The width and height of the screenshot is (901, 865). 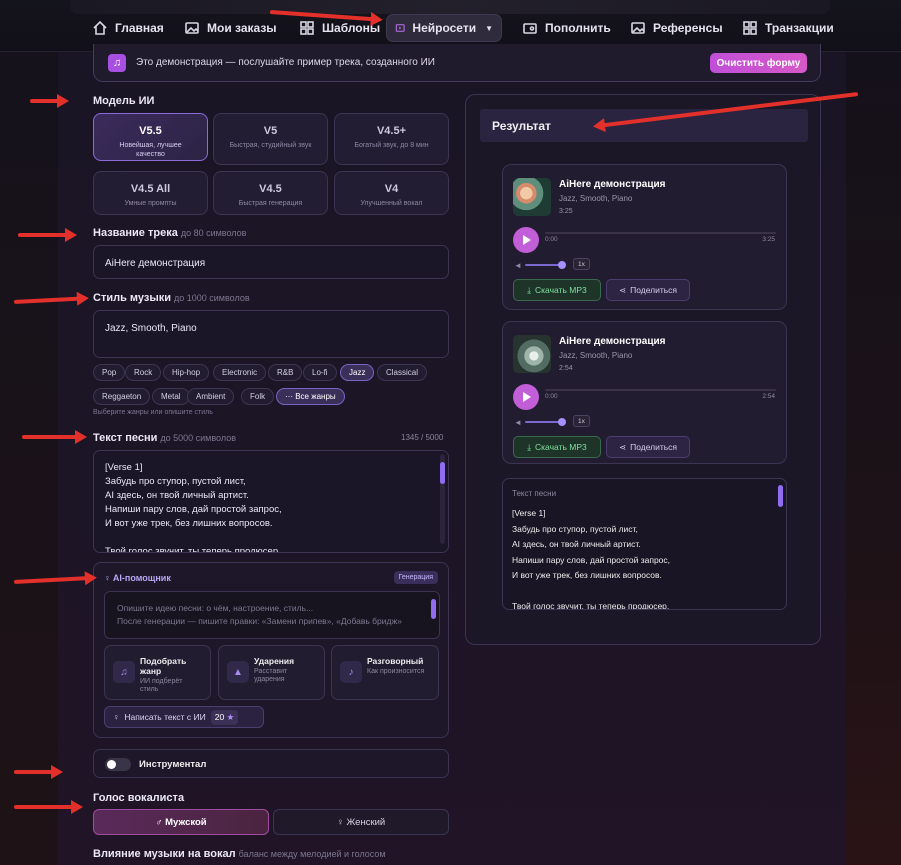 What do you see at coordinates (271, 334) in the screenshot?
I see `style-input: Jazz, Smooth, Piano` at bounding box center [271, 334].